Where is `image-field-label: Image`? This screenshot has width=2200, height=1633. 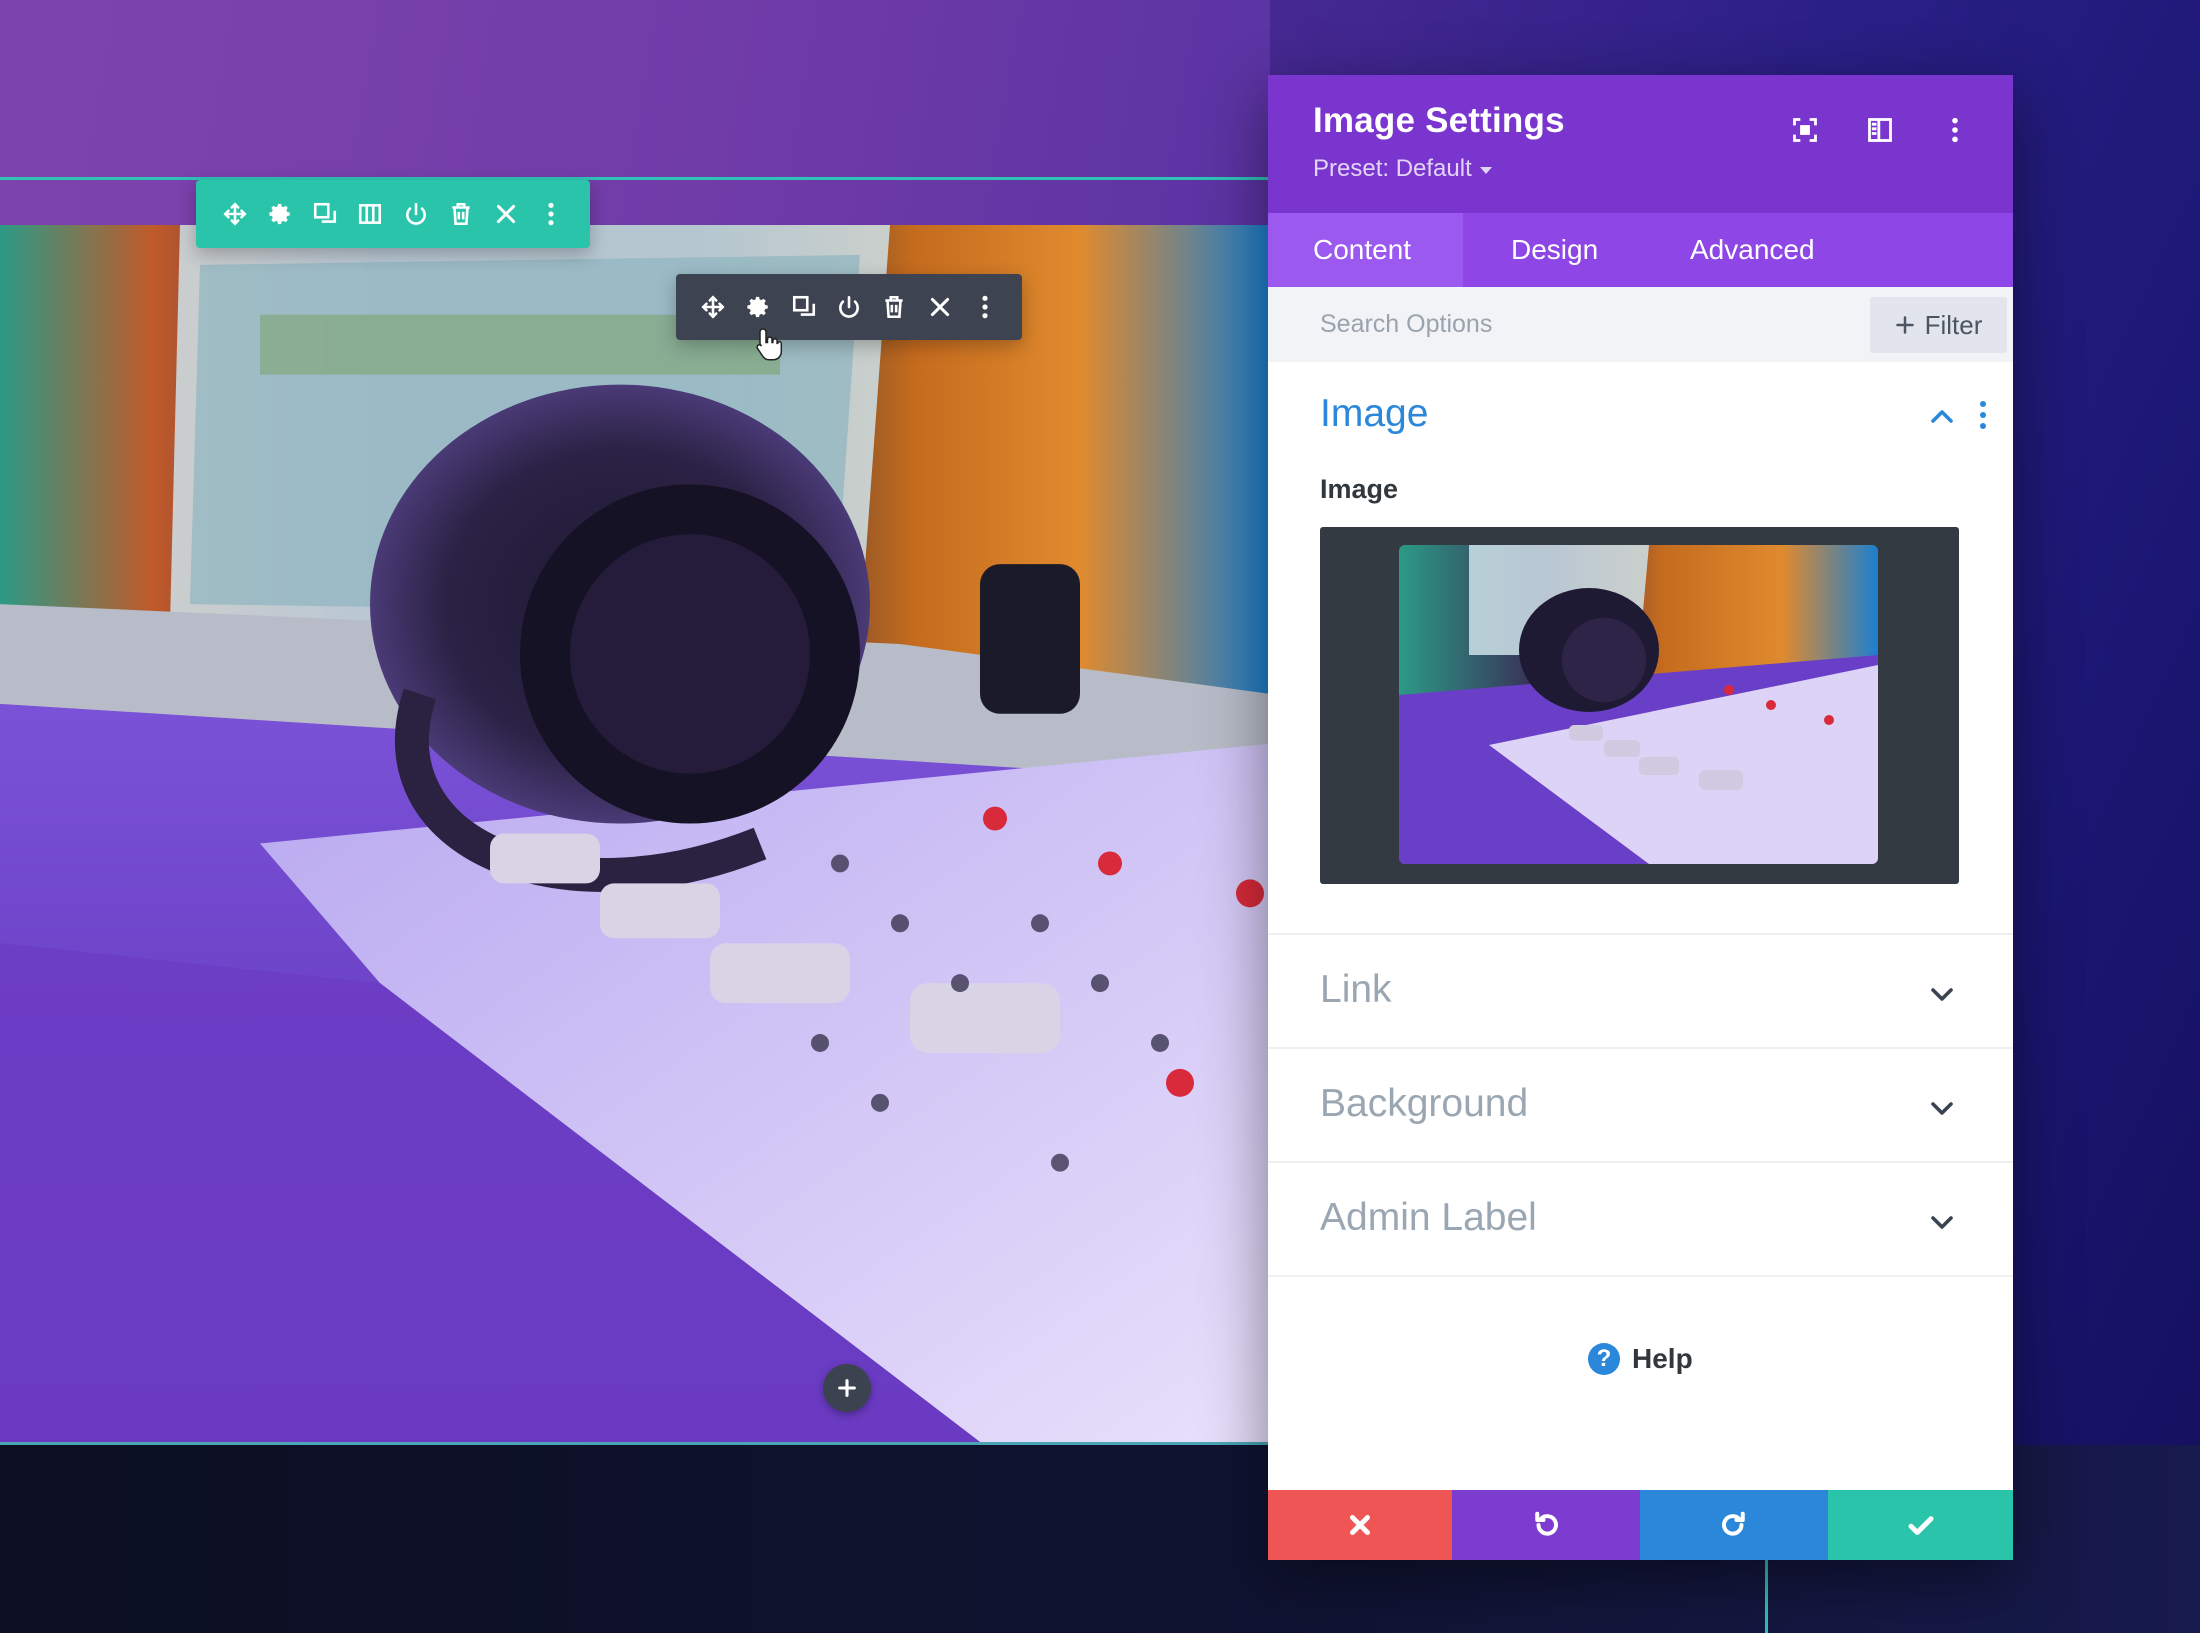
image-field-label: Image is located at coordinates (1359, 489).